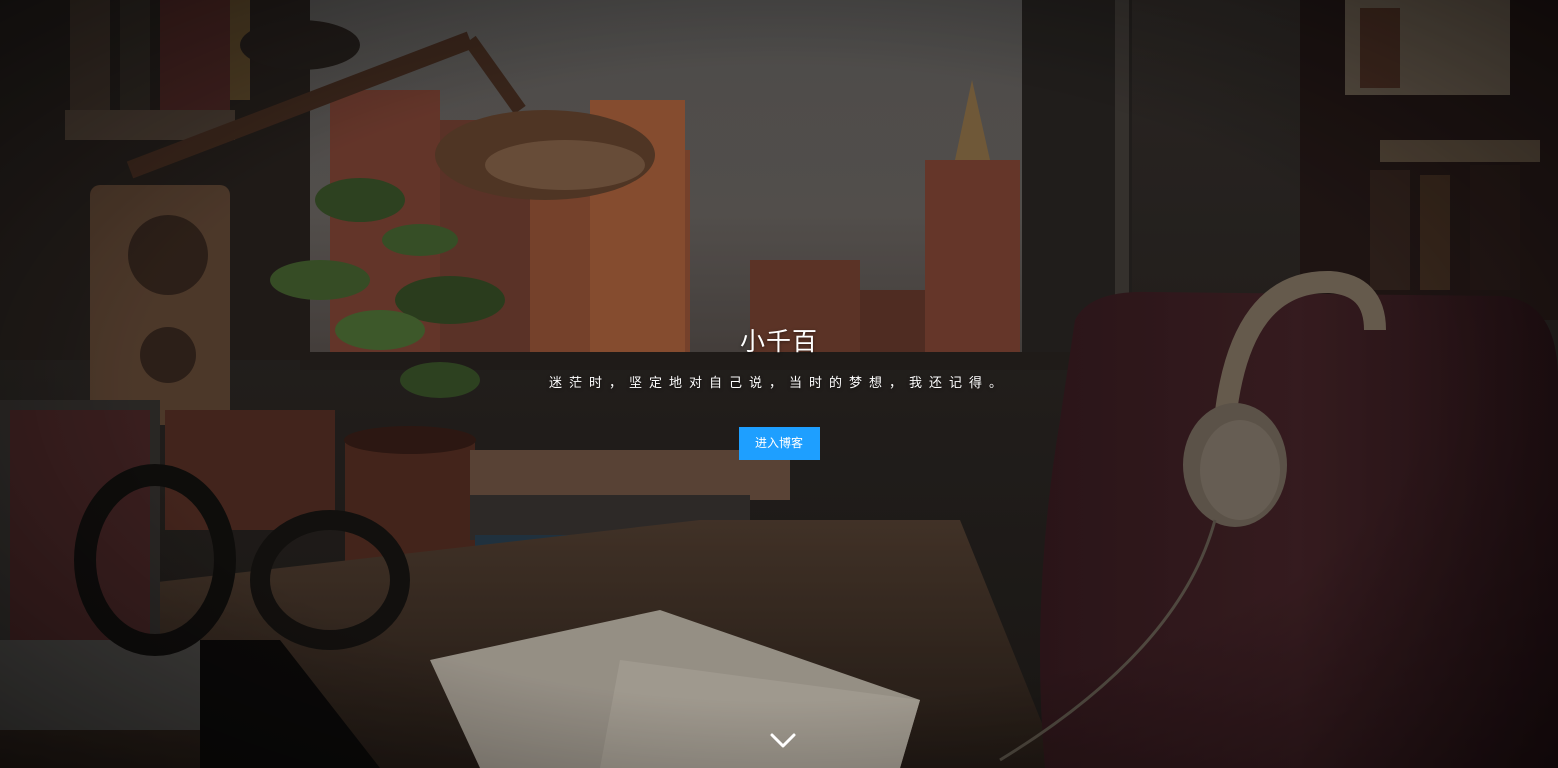 The width and height of the screenshot is (1558, 768). I want to click on site-title: 小千百, so click(778, 341).